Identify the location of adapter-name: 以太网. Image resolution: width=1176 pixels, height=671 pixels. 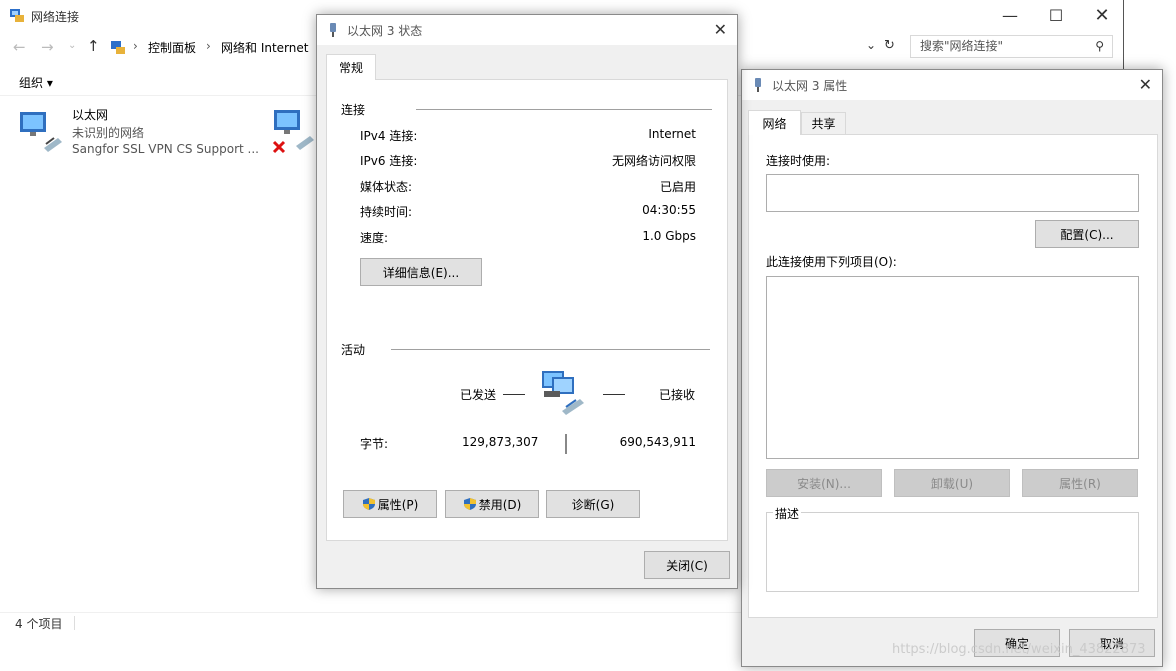
(90, 115).